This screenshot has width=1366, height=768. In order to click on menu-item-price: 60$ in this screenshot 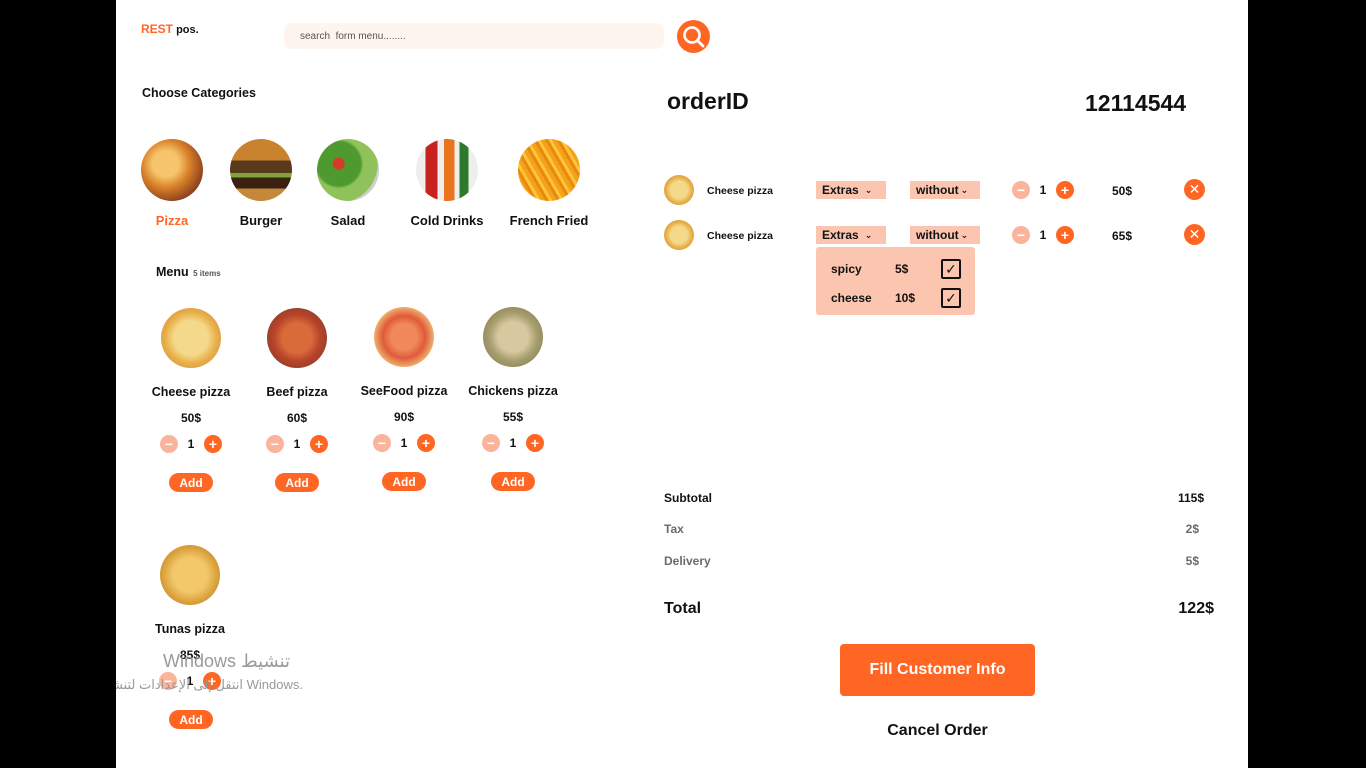, I will do `click(297, 418)`.